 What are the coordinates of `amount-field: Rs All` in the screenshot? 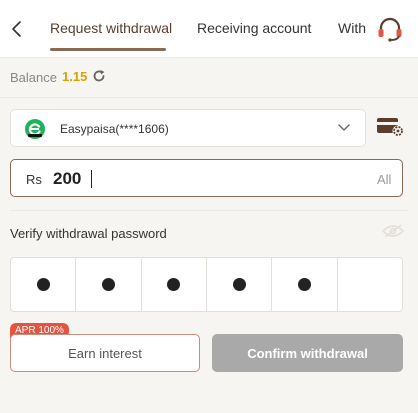 It's located at (206, 178).